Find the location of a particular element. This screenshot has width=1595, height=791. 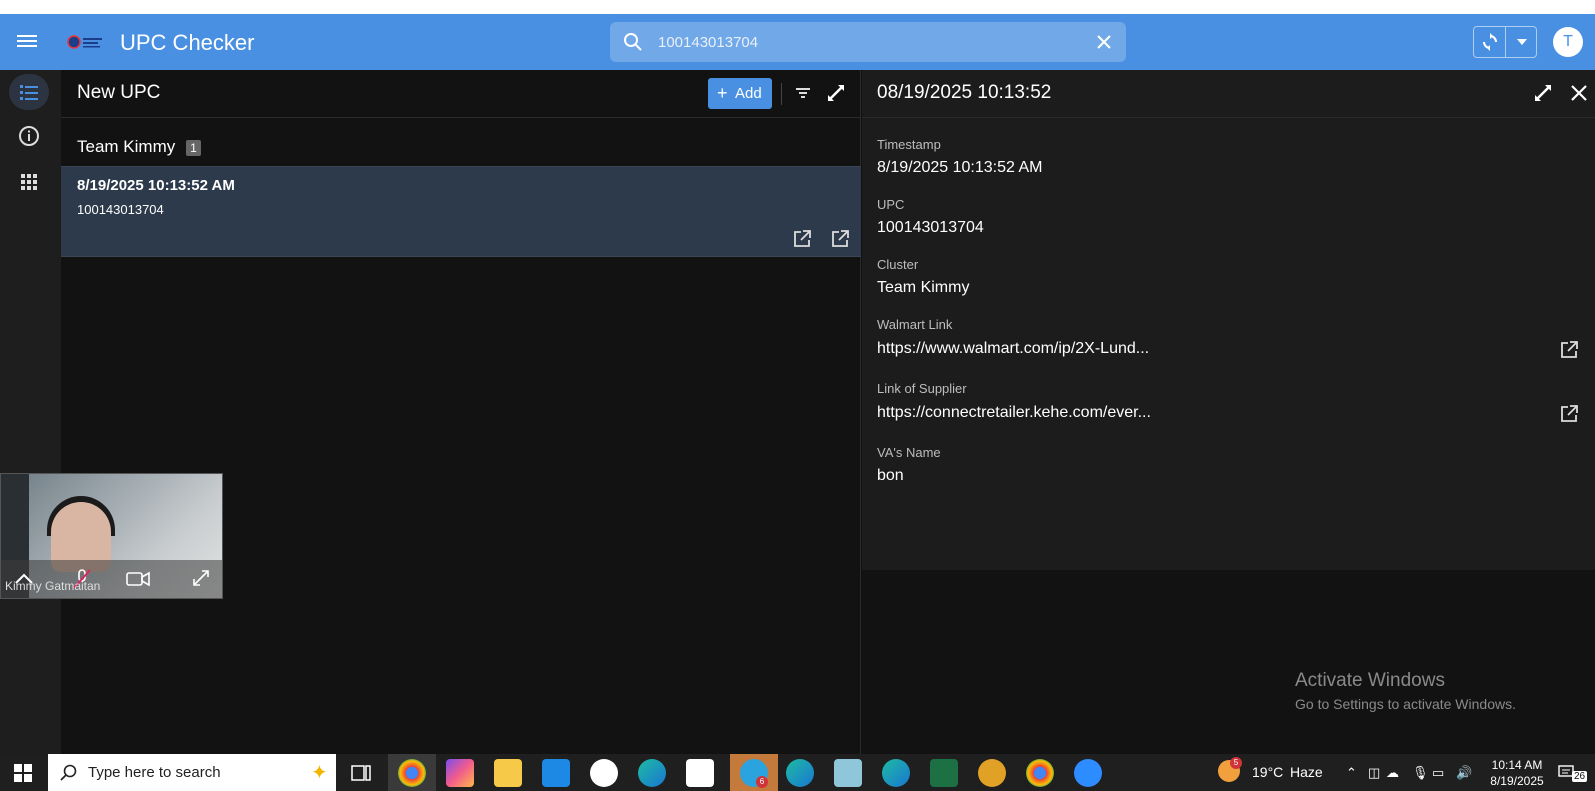

windows-start-icon is located at coordinates (23, 773).